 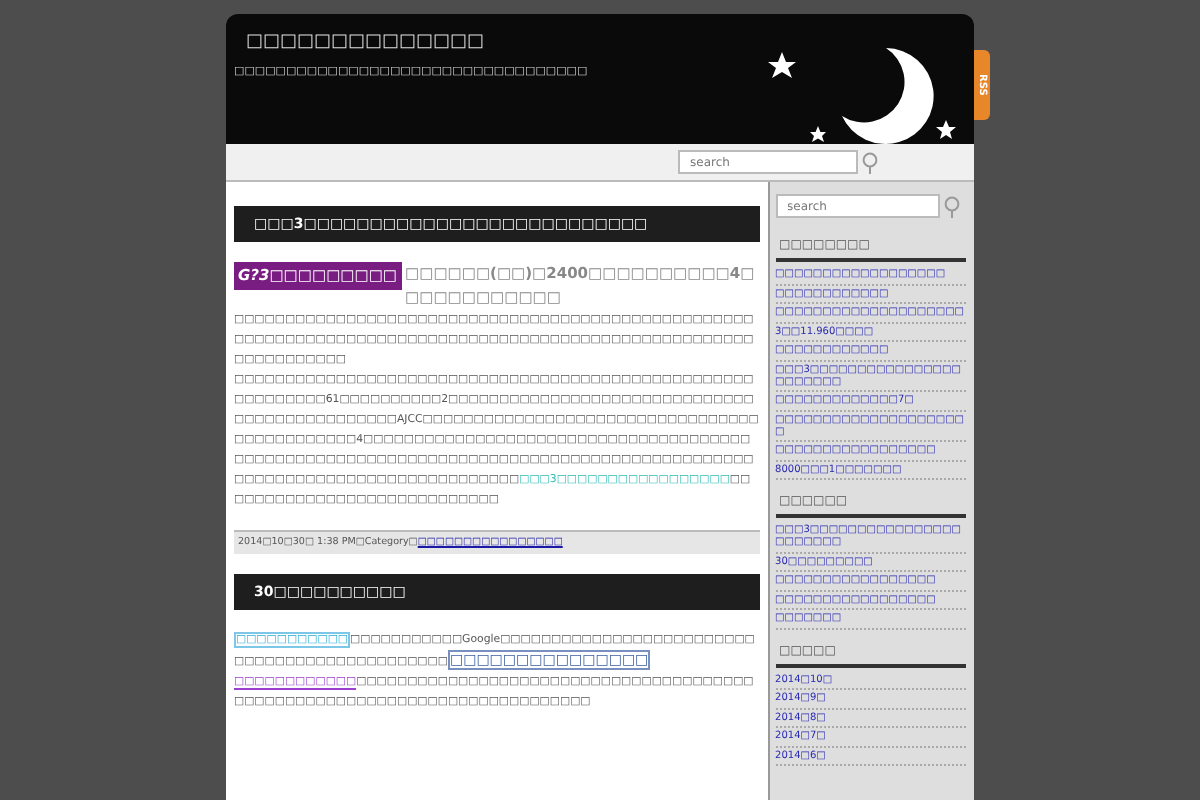 What do you see at coordinates (411, 42) in the screenshot?
I see `site-title: □□□□□□□□□□□□□□` at bounding box center [411, 42].